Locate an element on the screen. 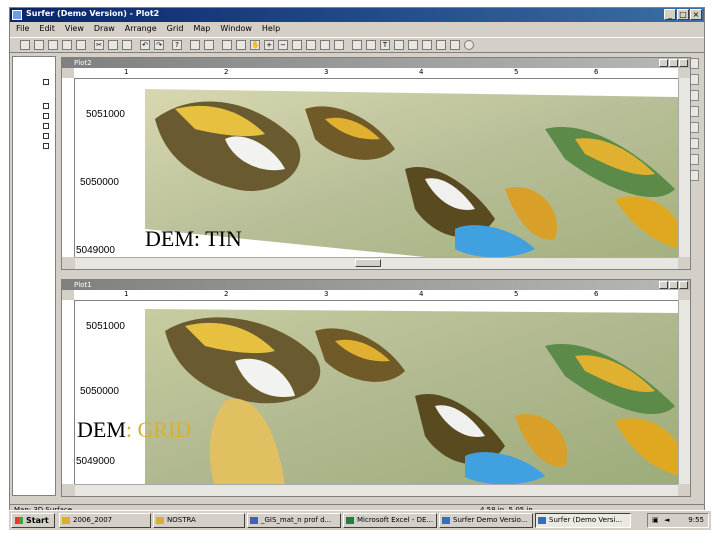 Image resolution: width=720 pixels, height=540 pixels. plot2-maximize-button is located at coordinates (673, 63).